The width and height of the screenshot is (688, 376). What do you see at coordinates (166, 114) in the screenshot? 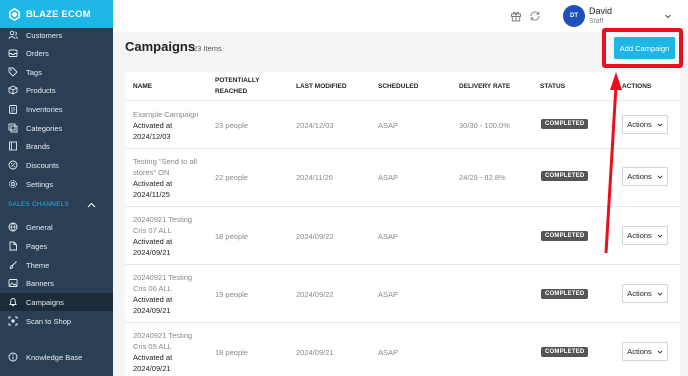
I see `campaign-name: Example Campaign` at bounding box center [166, 114].